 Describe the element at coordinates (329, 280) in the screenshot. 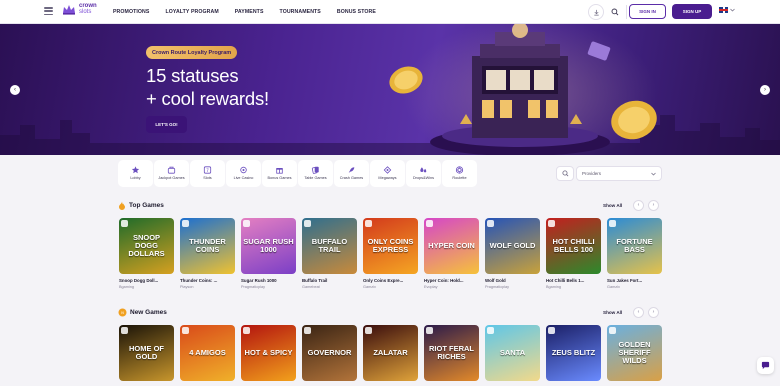

I see `game-name: Buffalo Trail` at that location.